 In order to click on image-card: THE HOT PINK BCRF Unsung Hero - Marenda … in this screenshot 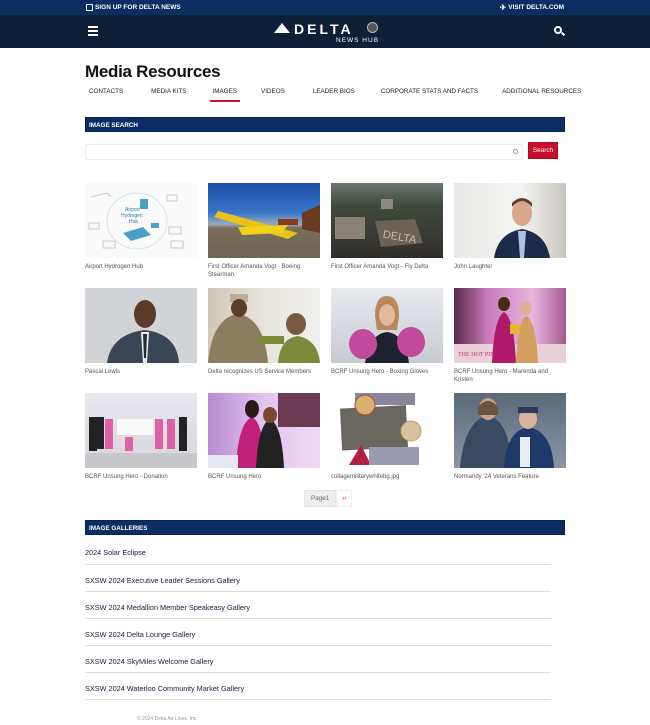, I will do `click(510, 340)`.